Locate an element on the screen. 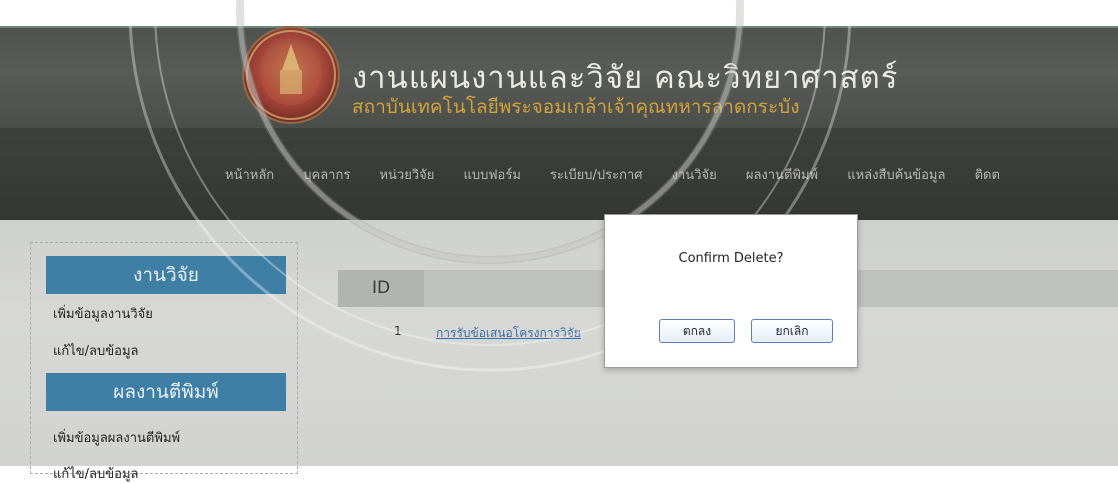 Image resolution: width=1118 pixels, height=484 pixels. sidebar-header-research: งานวิจัย is located at coordinates (166, 275).